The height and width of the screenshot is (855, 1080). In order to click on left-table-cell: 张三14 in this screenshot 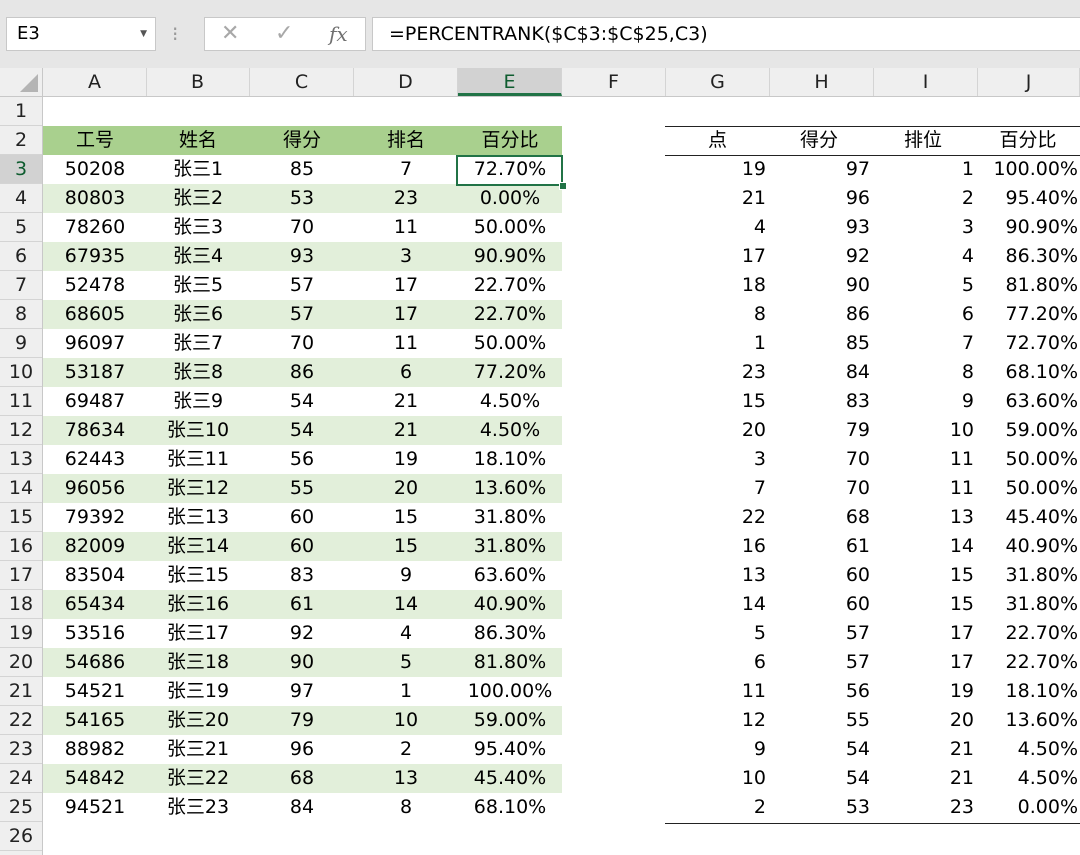, I will do `click(198, 546)`.